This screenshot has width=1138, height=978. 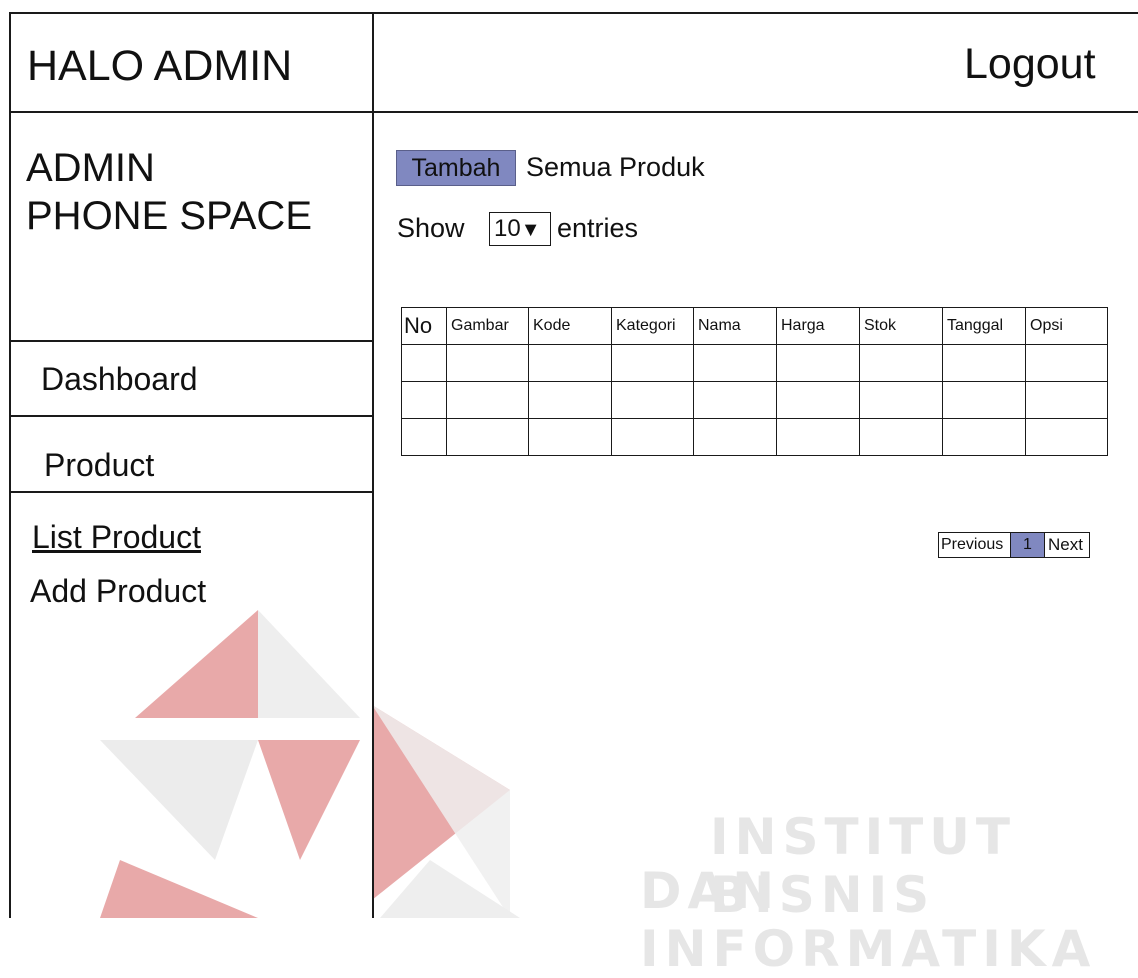 What do you see at coordinates (169, 216) in the screenshot?
I see `brand-title-line2: PHONE SPACE` at bounding box center [169, 216].